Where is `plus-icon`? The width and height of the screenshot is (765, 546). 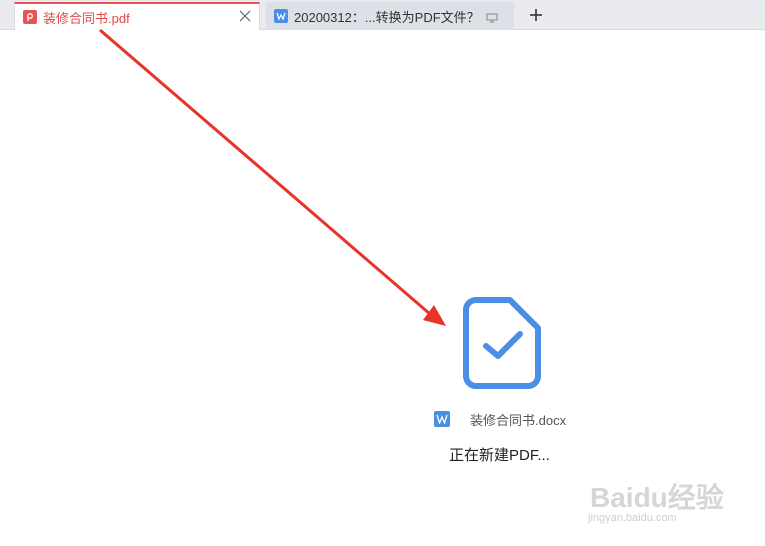 plus-icon is located at coordinates (536, 15).